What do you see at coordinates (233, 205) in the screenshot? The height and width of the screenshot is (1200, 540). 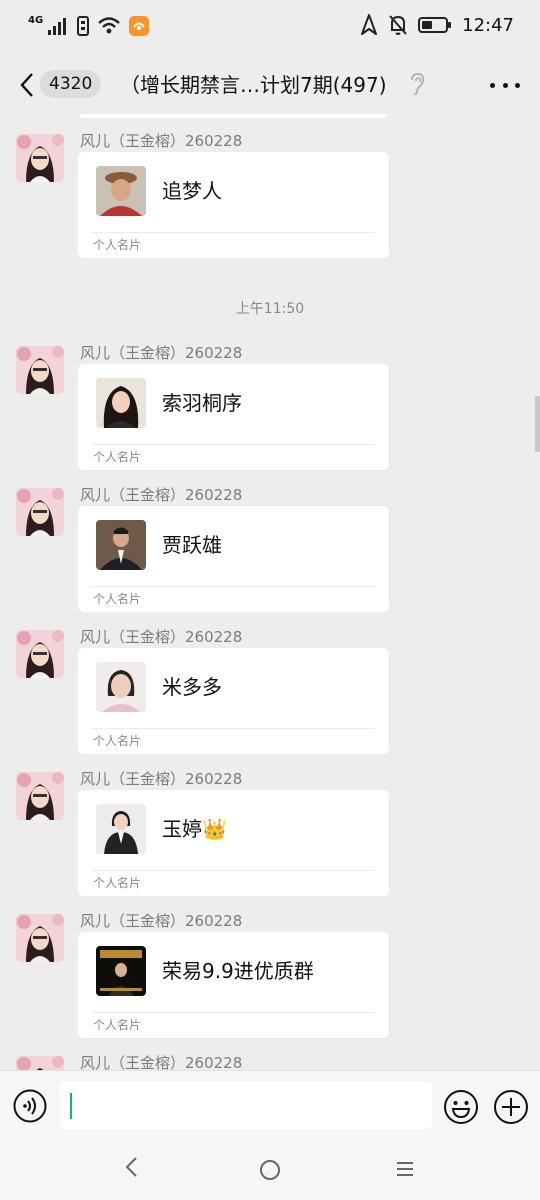 I see `contact-card: 追梦人 个人名片` at bounding box center [233, 205].